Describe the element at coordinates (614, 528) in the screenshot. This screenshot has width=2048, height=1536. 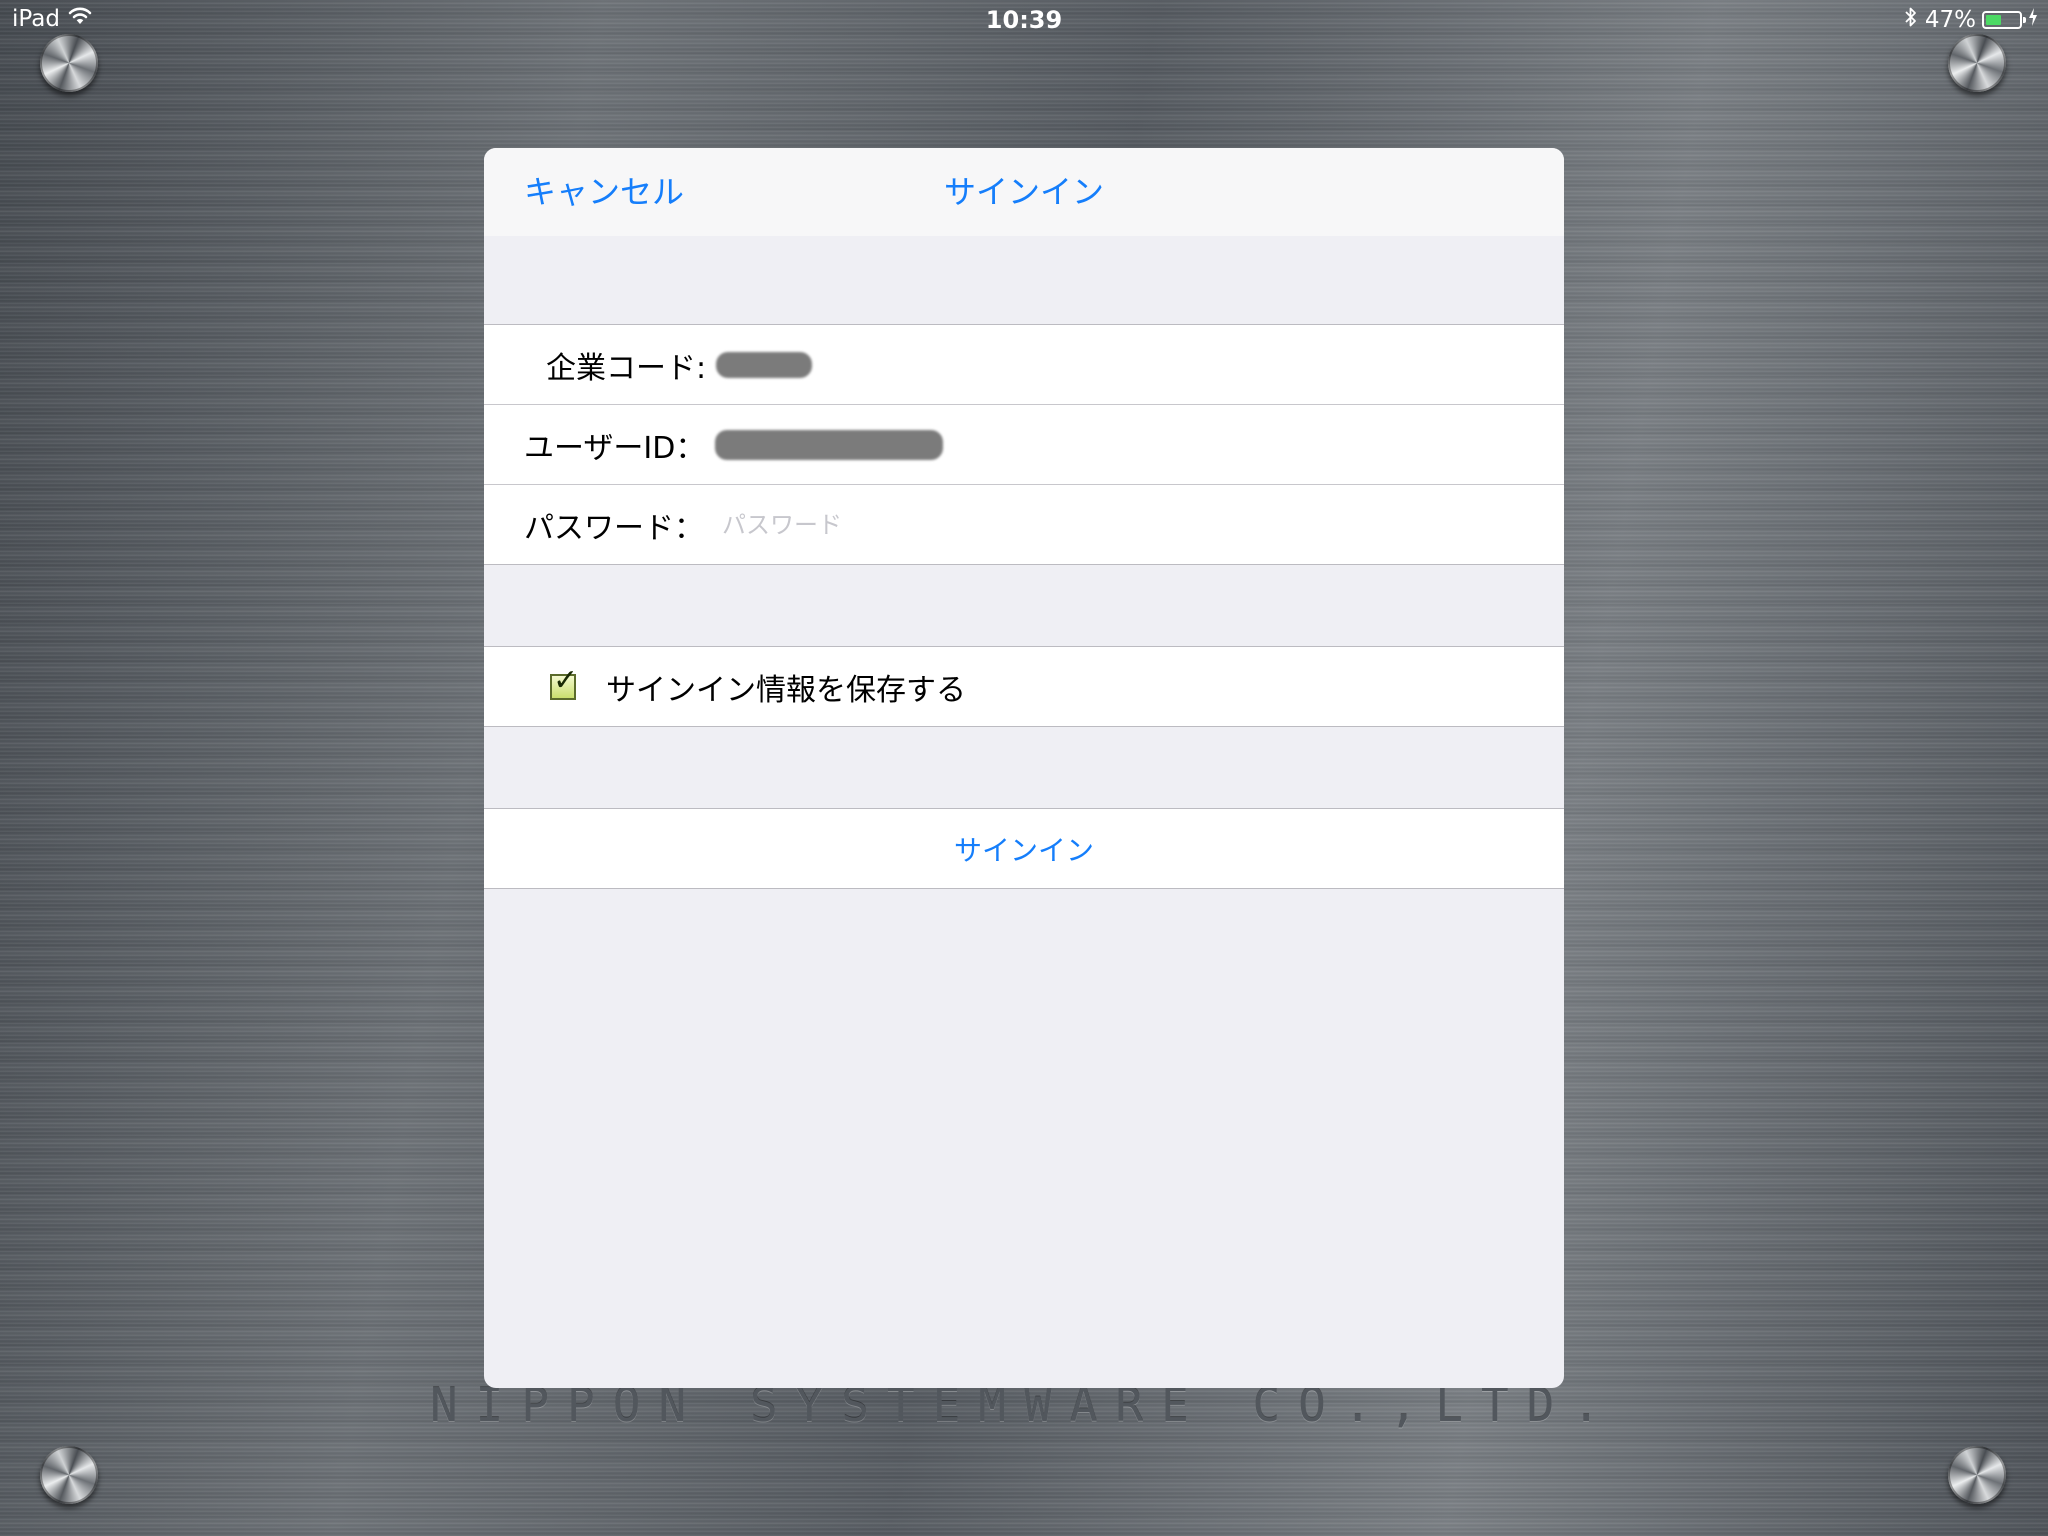
I see `password-label: パスワード：` at that location.